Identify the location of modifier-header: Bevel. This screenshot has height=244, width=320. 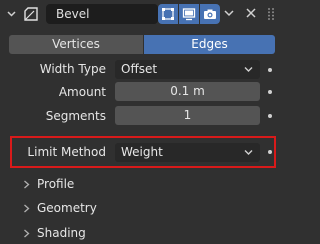
(142, 14).